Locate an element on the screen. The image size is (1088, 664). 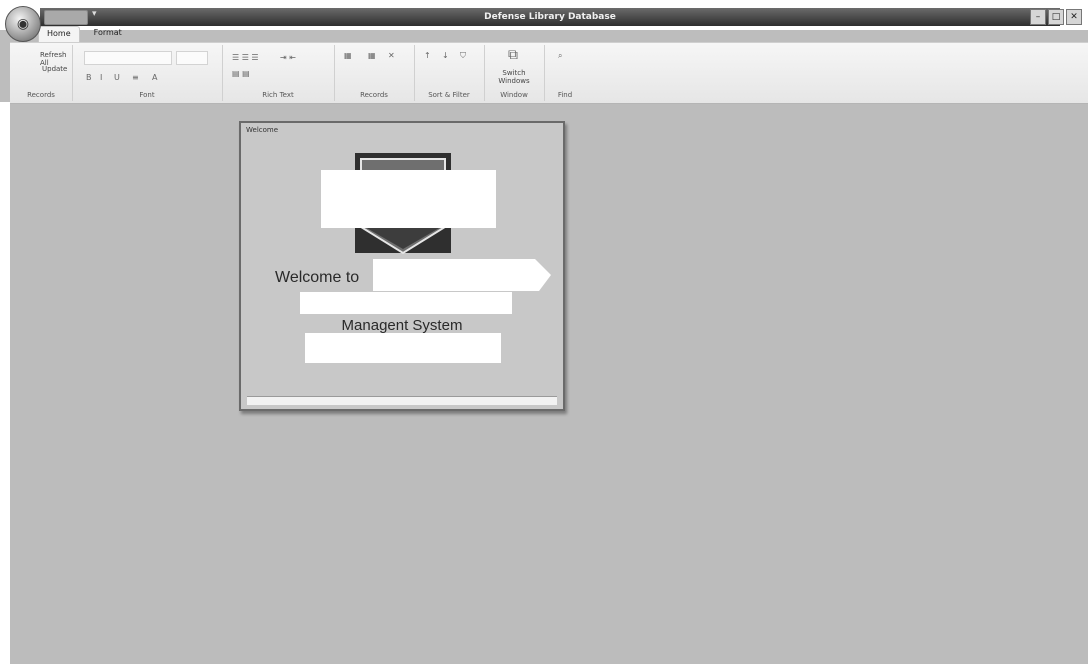
qat-dropdown-icon: ▾ is located at coordinates (94, 14).